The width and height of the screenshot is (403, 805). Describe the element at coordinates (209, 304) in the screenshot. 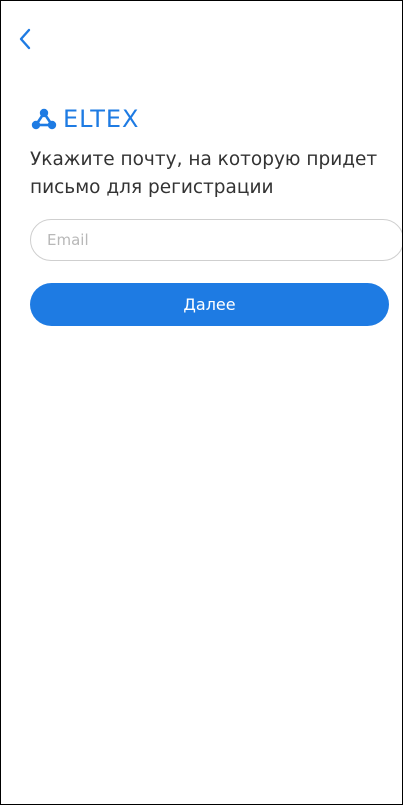

I see `next-button: Далее` at that location.